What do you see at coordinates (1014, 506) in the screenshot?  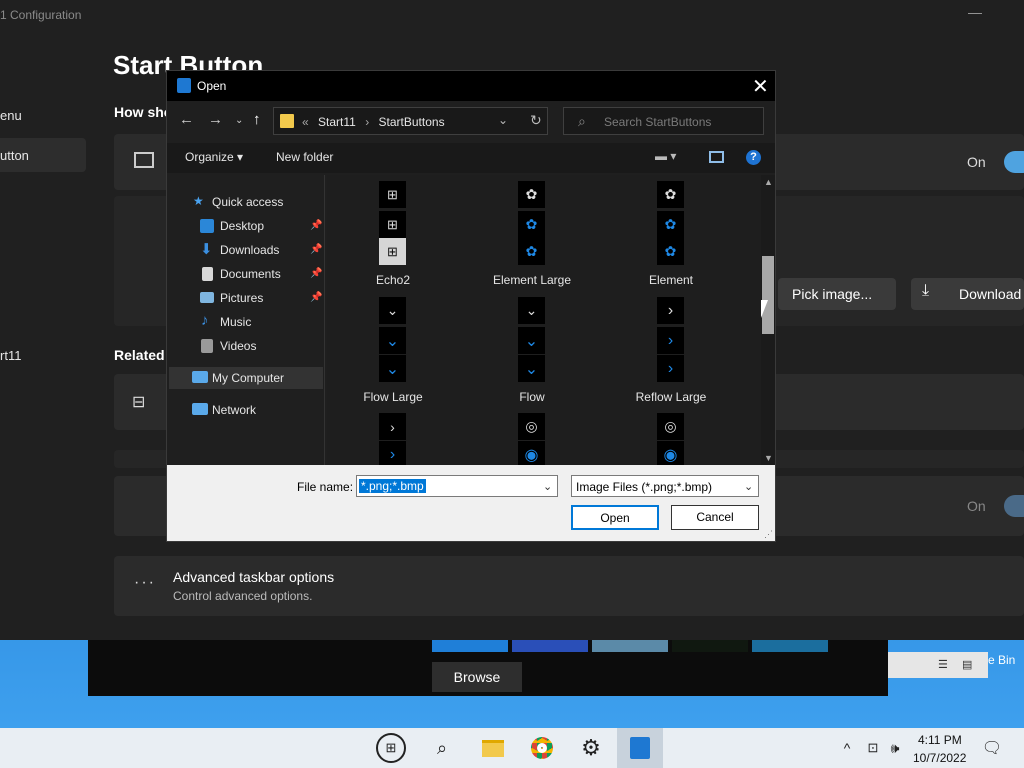 I see `related-toggle` at bounding box center [1014, 506].